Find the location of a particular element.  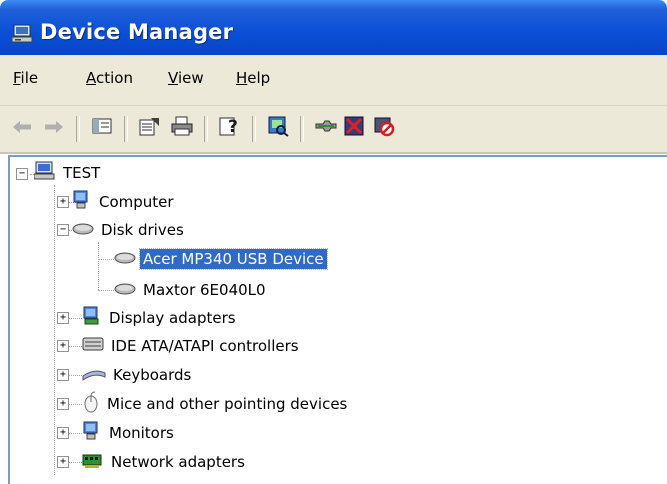

uninstall-button is located at coordinates (354, 128).